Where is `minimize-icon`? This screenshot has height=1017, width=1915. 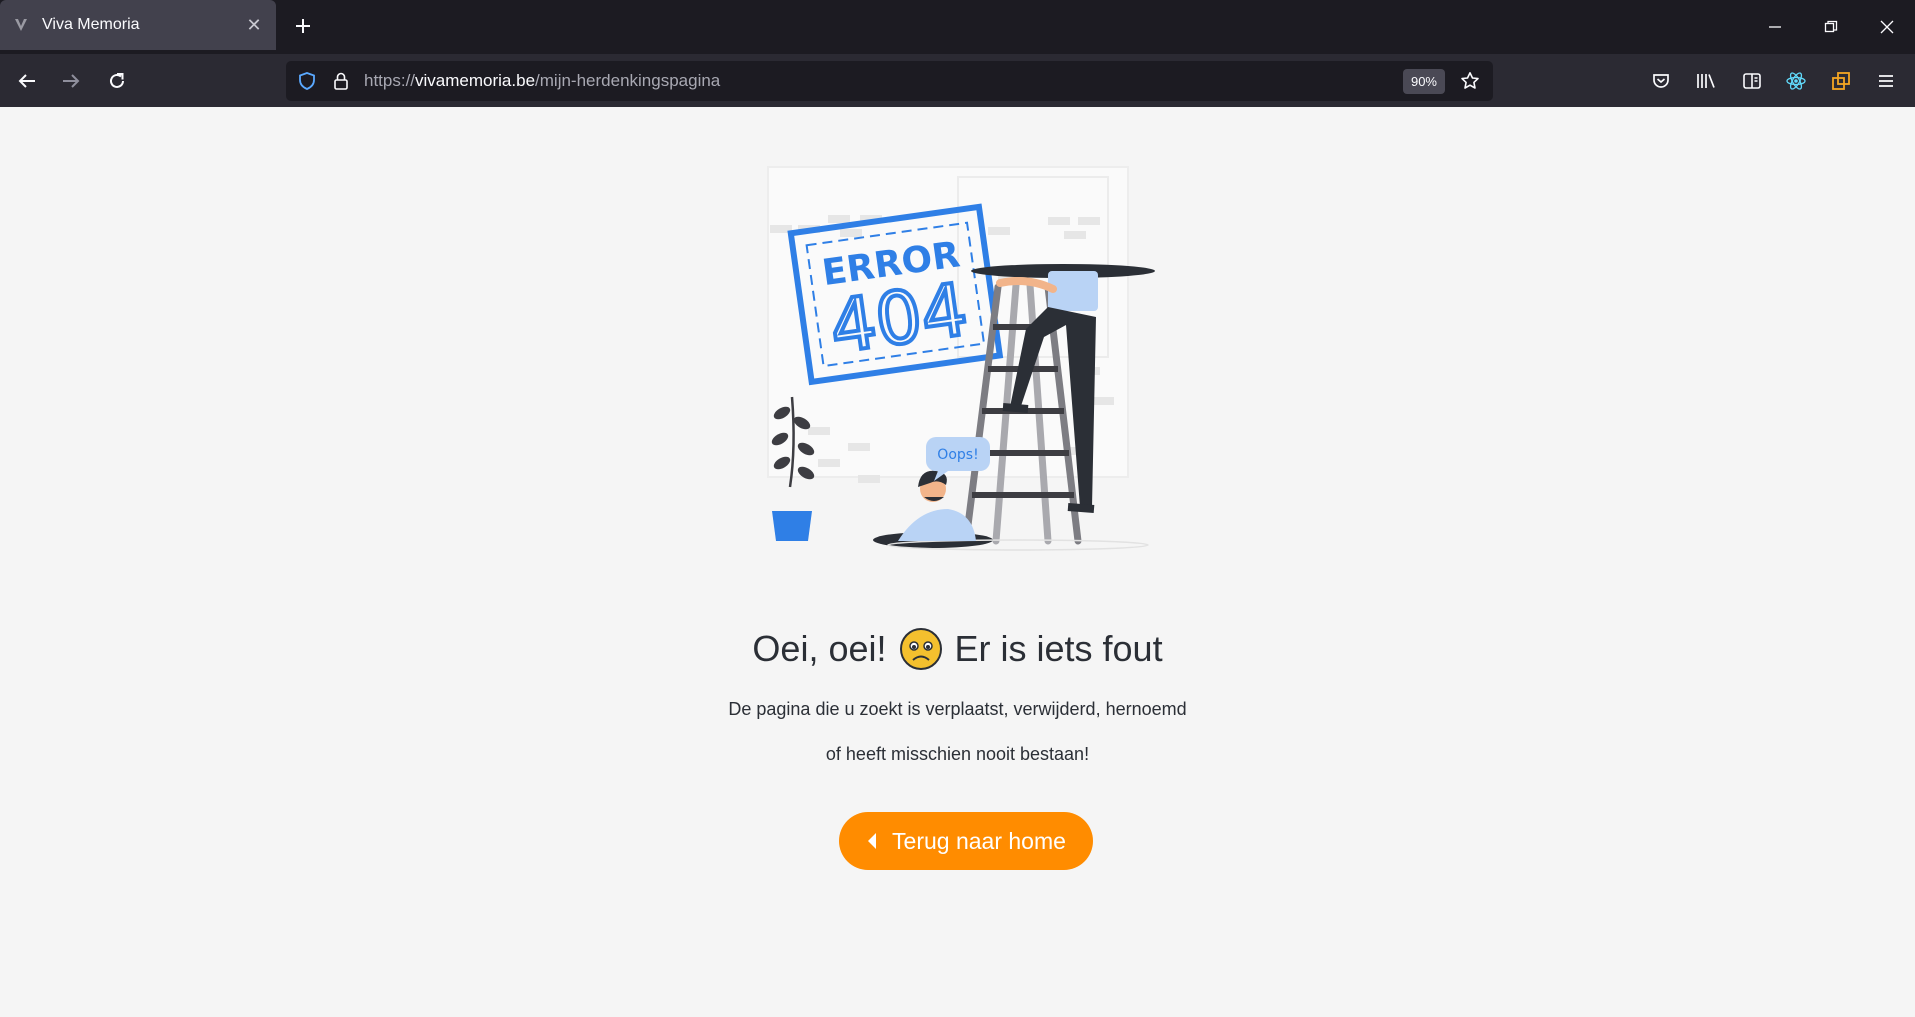
minimize-icon is located at coordinates (1775, 27).